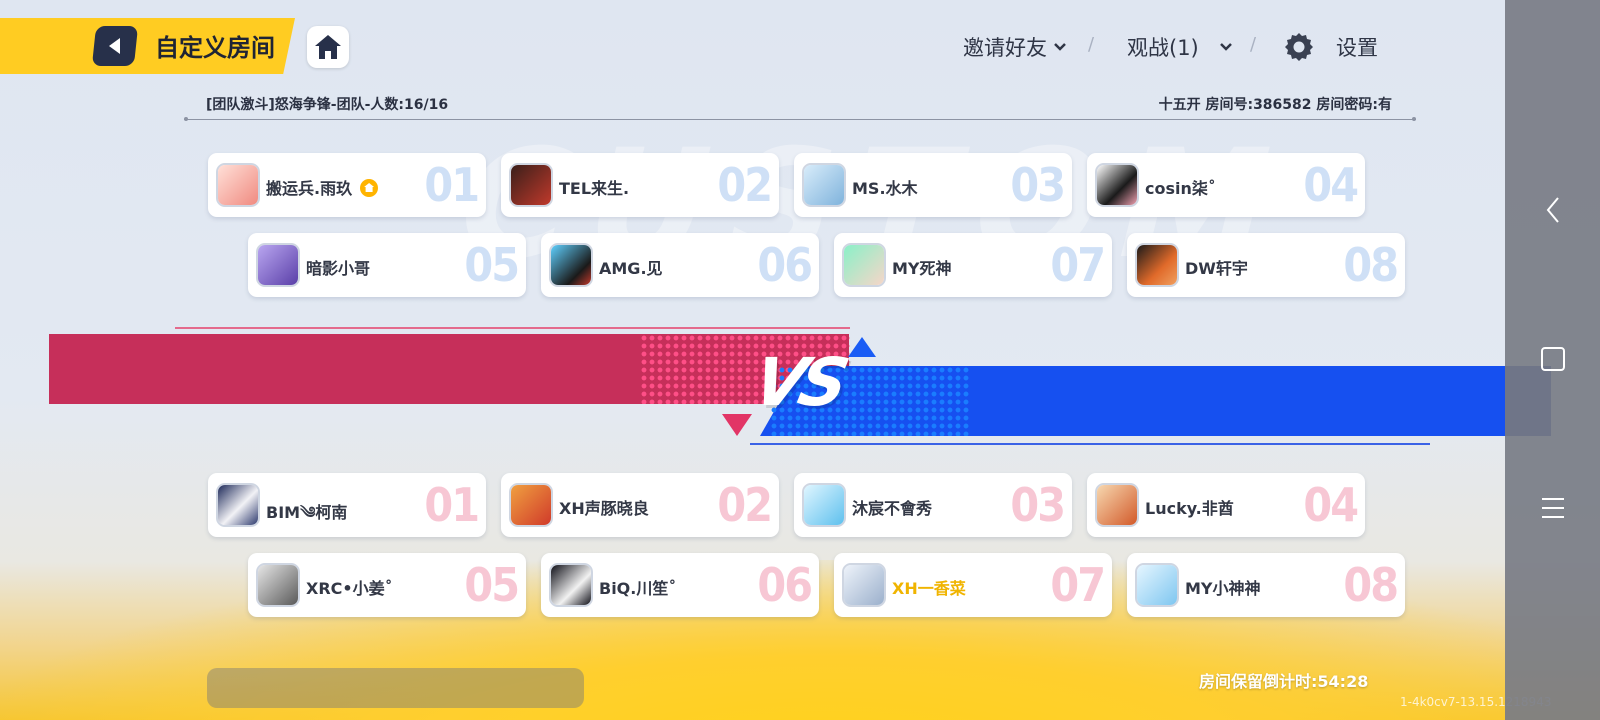  What do you see at coordinates (973, 265) in the screenshot?
I see `team-a-slot-07: MY死神 07` at bounding box center [973, 265].